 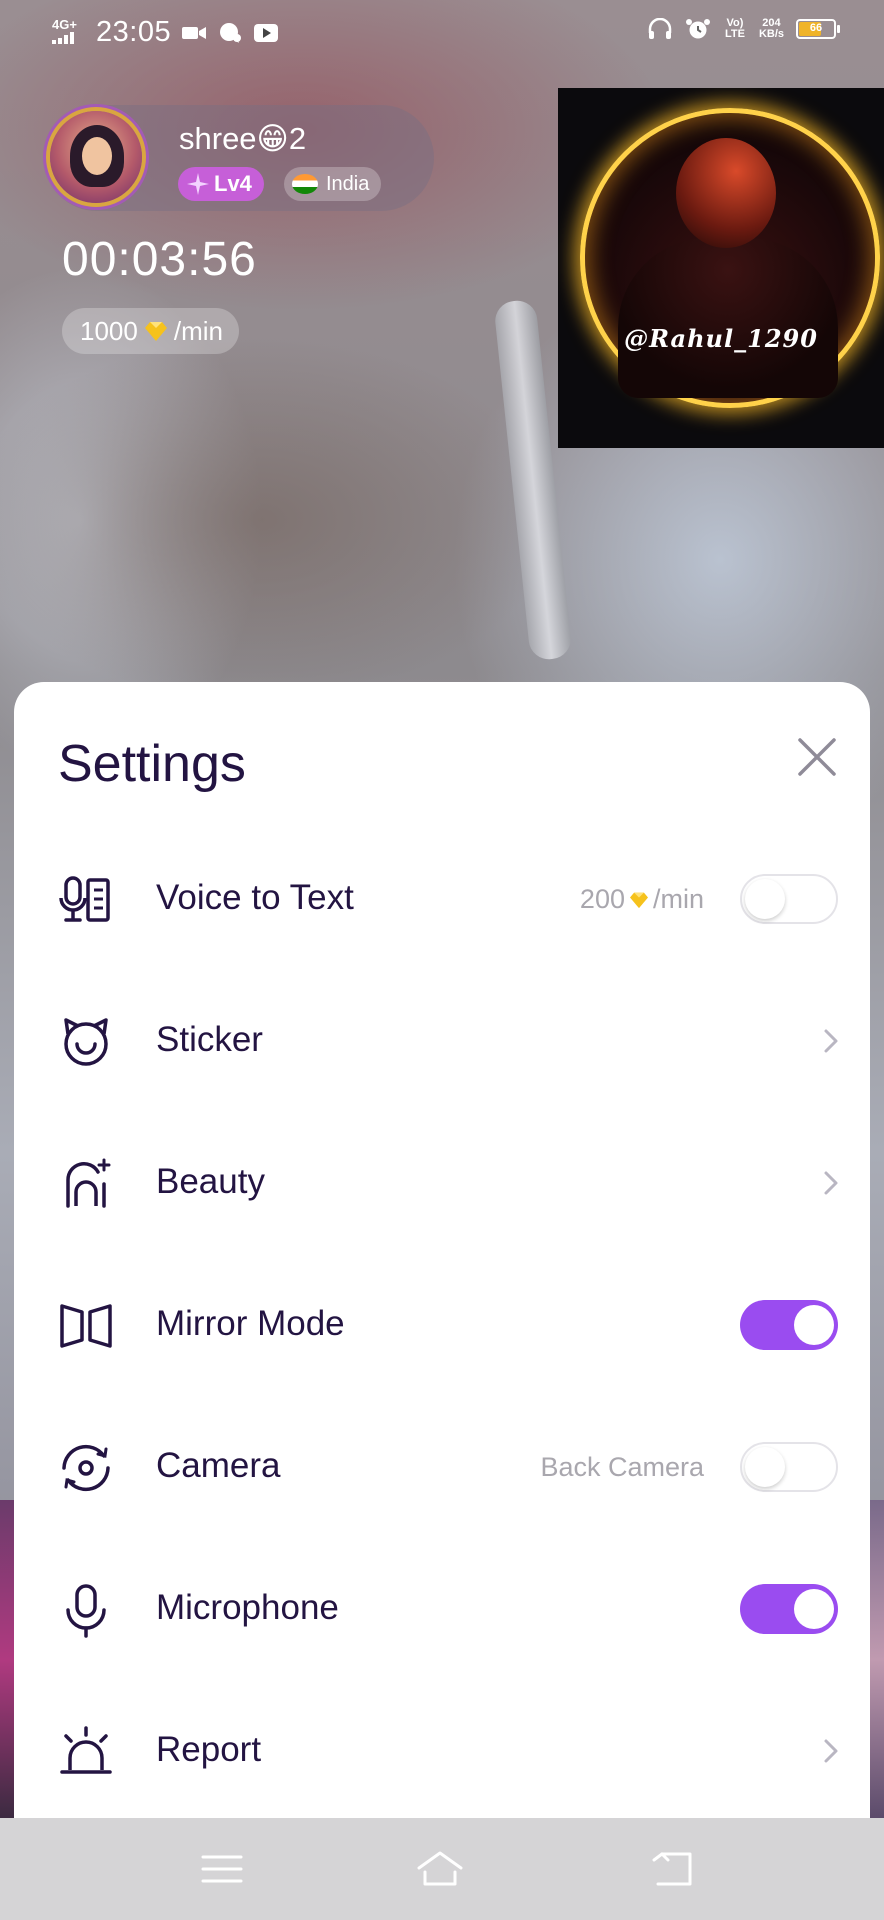 What do you see at coordinates (86, 1326) in the screenshot?
I see `mirror-mode-icon` at bounding box center [86, 1326].